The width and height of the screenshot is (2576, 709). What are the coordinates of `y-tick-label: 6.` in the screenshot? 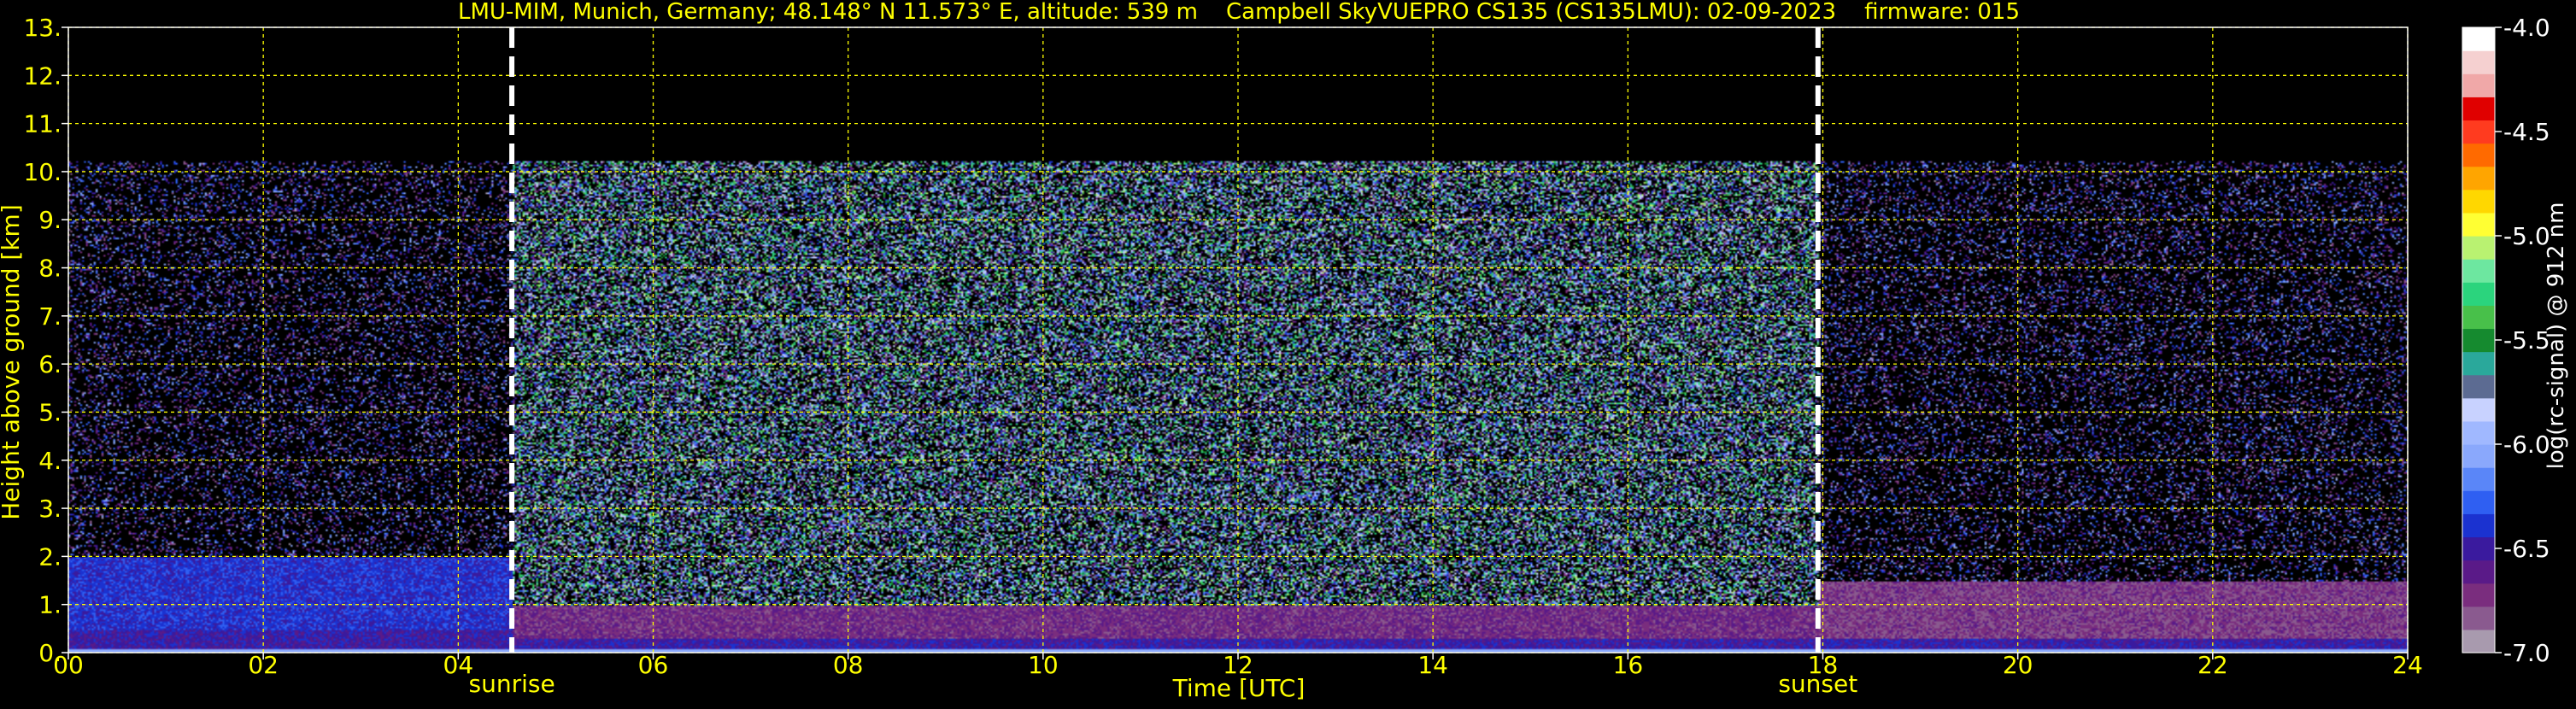 It's located at (50, 364).